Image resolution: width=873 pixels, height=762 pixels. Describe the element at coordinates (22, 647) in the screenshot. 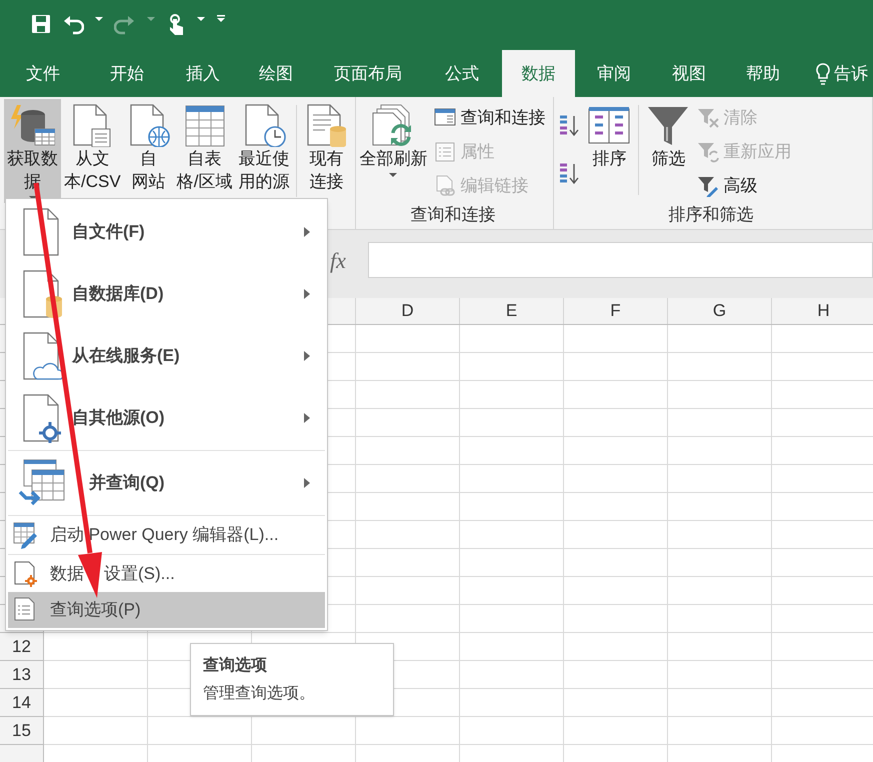

I see `row-header: 12` at that location.